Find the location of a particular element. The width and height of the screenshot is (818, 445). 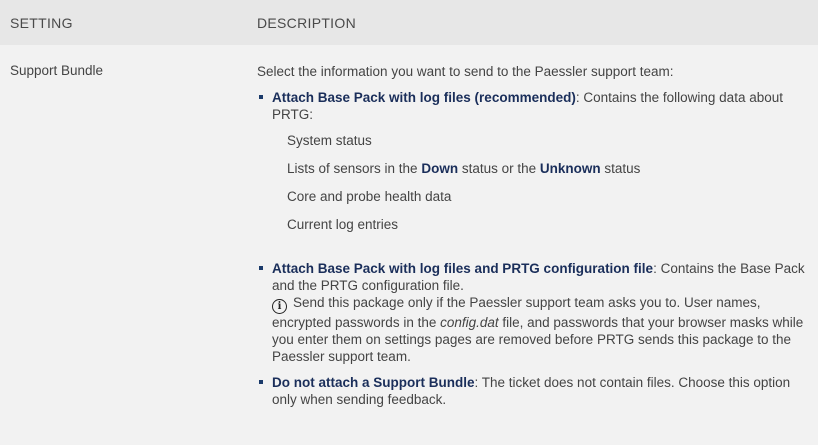

header-description: DESCRIPTION is located at coordinates (306, 23).